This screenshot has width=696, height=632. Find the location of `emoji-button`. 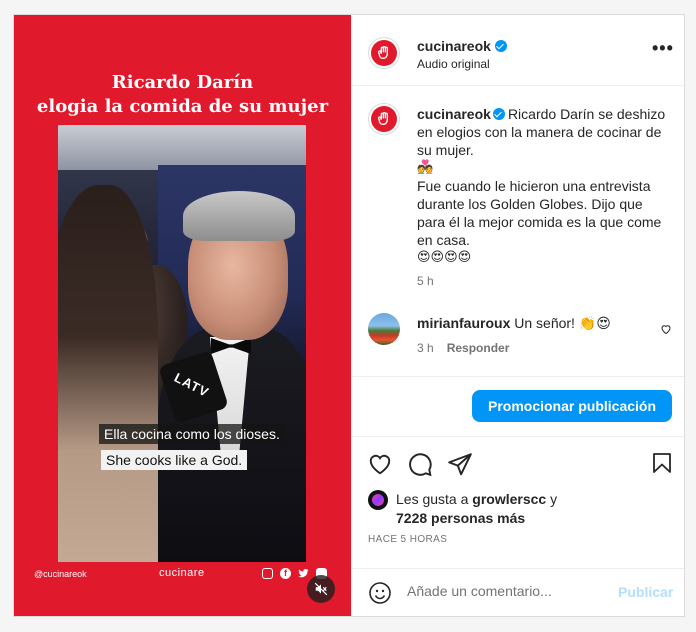

emoji-button is located at coordinates (380, 593).